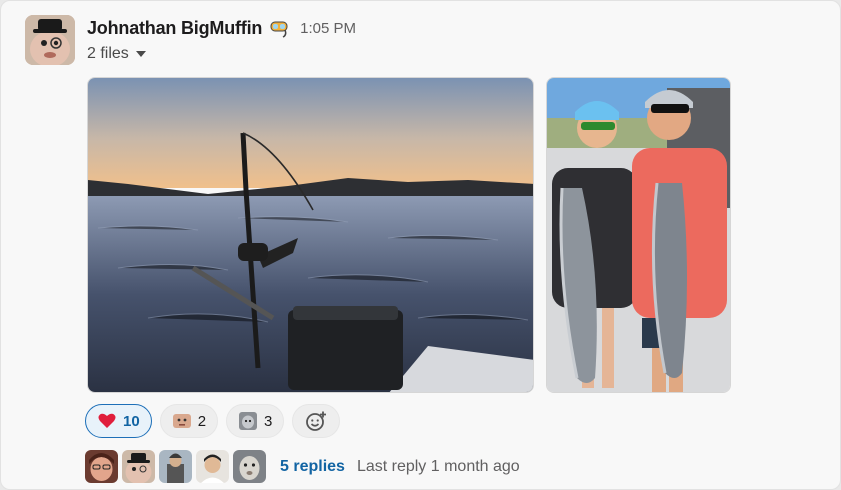  Describe the element at coordinates (202, 421) in the screenshot. I see `reaction-count: 2` at that location.